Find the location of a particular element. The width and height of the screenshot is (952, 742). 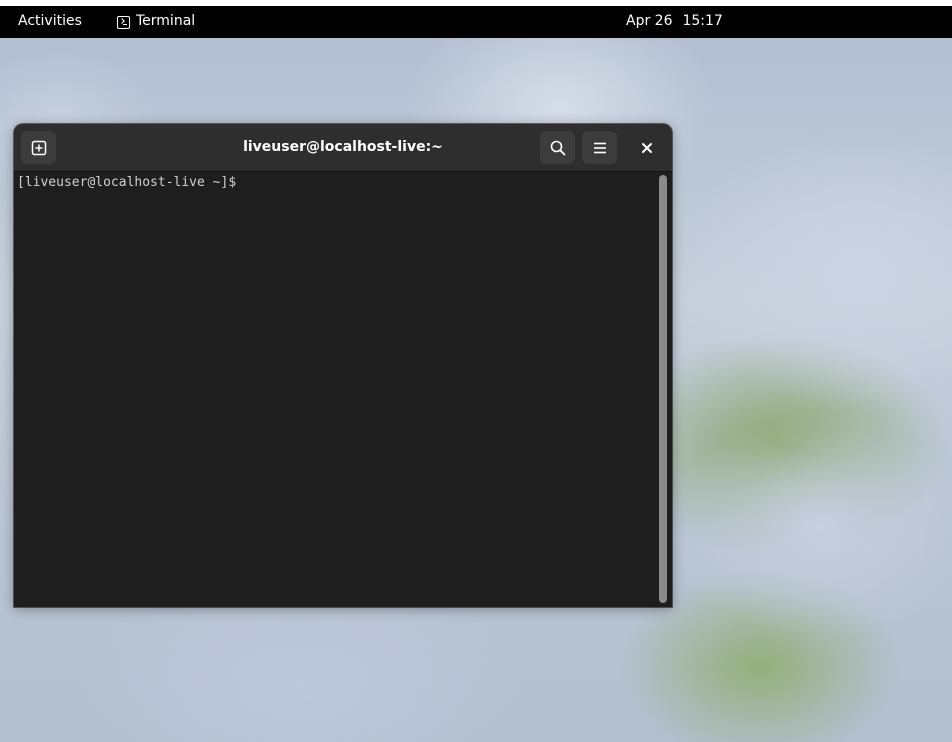

clock: Apr 26 15:17 is located at coordinates (674, 21).